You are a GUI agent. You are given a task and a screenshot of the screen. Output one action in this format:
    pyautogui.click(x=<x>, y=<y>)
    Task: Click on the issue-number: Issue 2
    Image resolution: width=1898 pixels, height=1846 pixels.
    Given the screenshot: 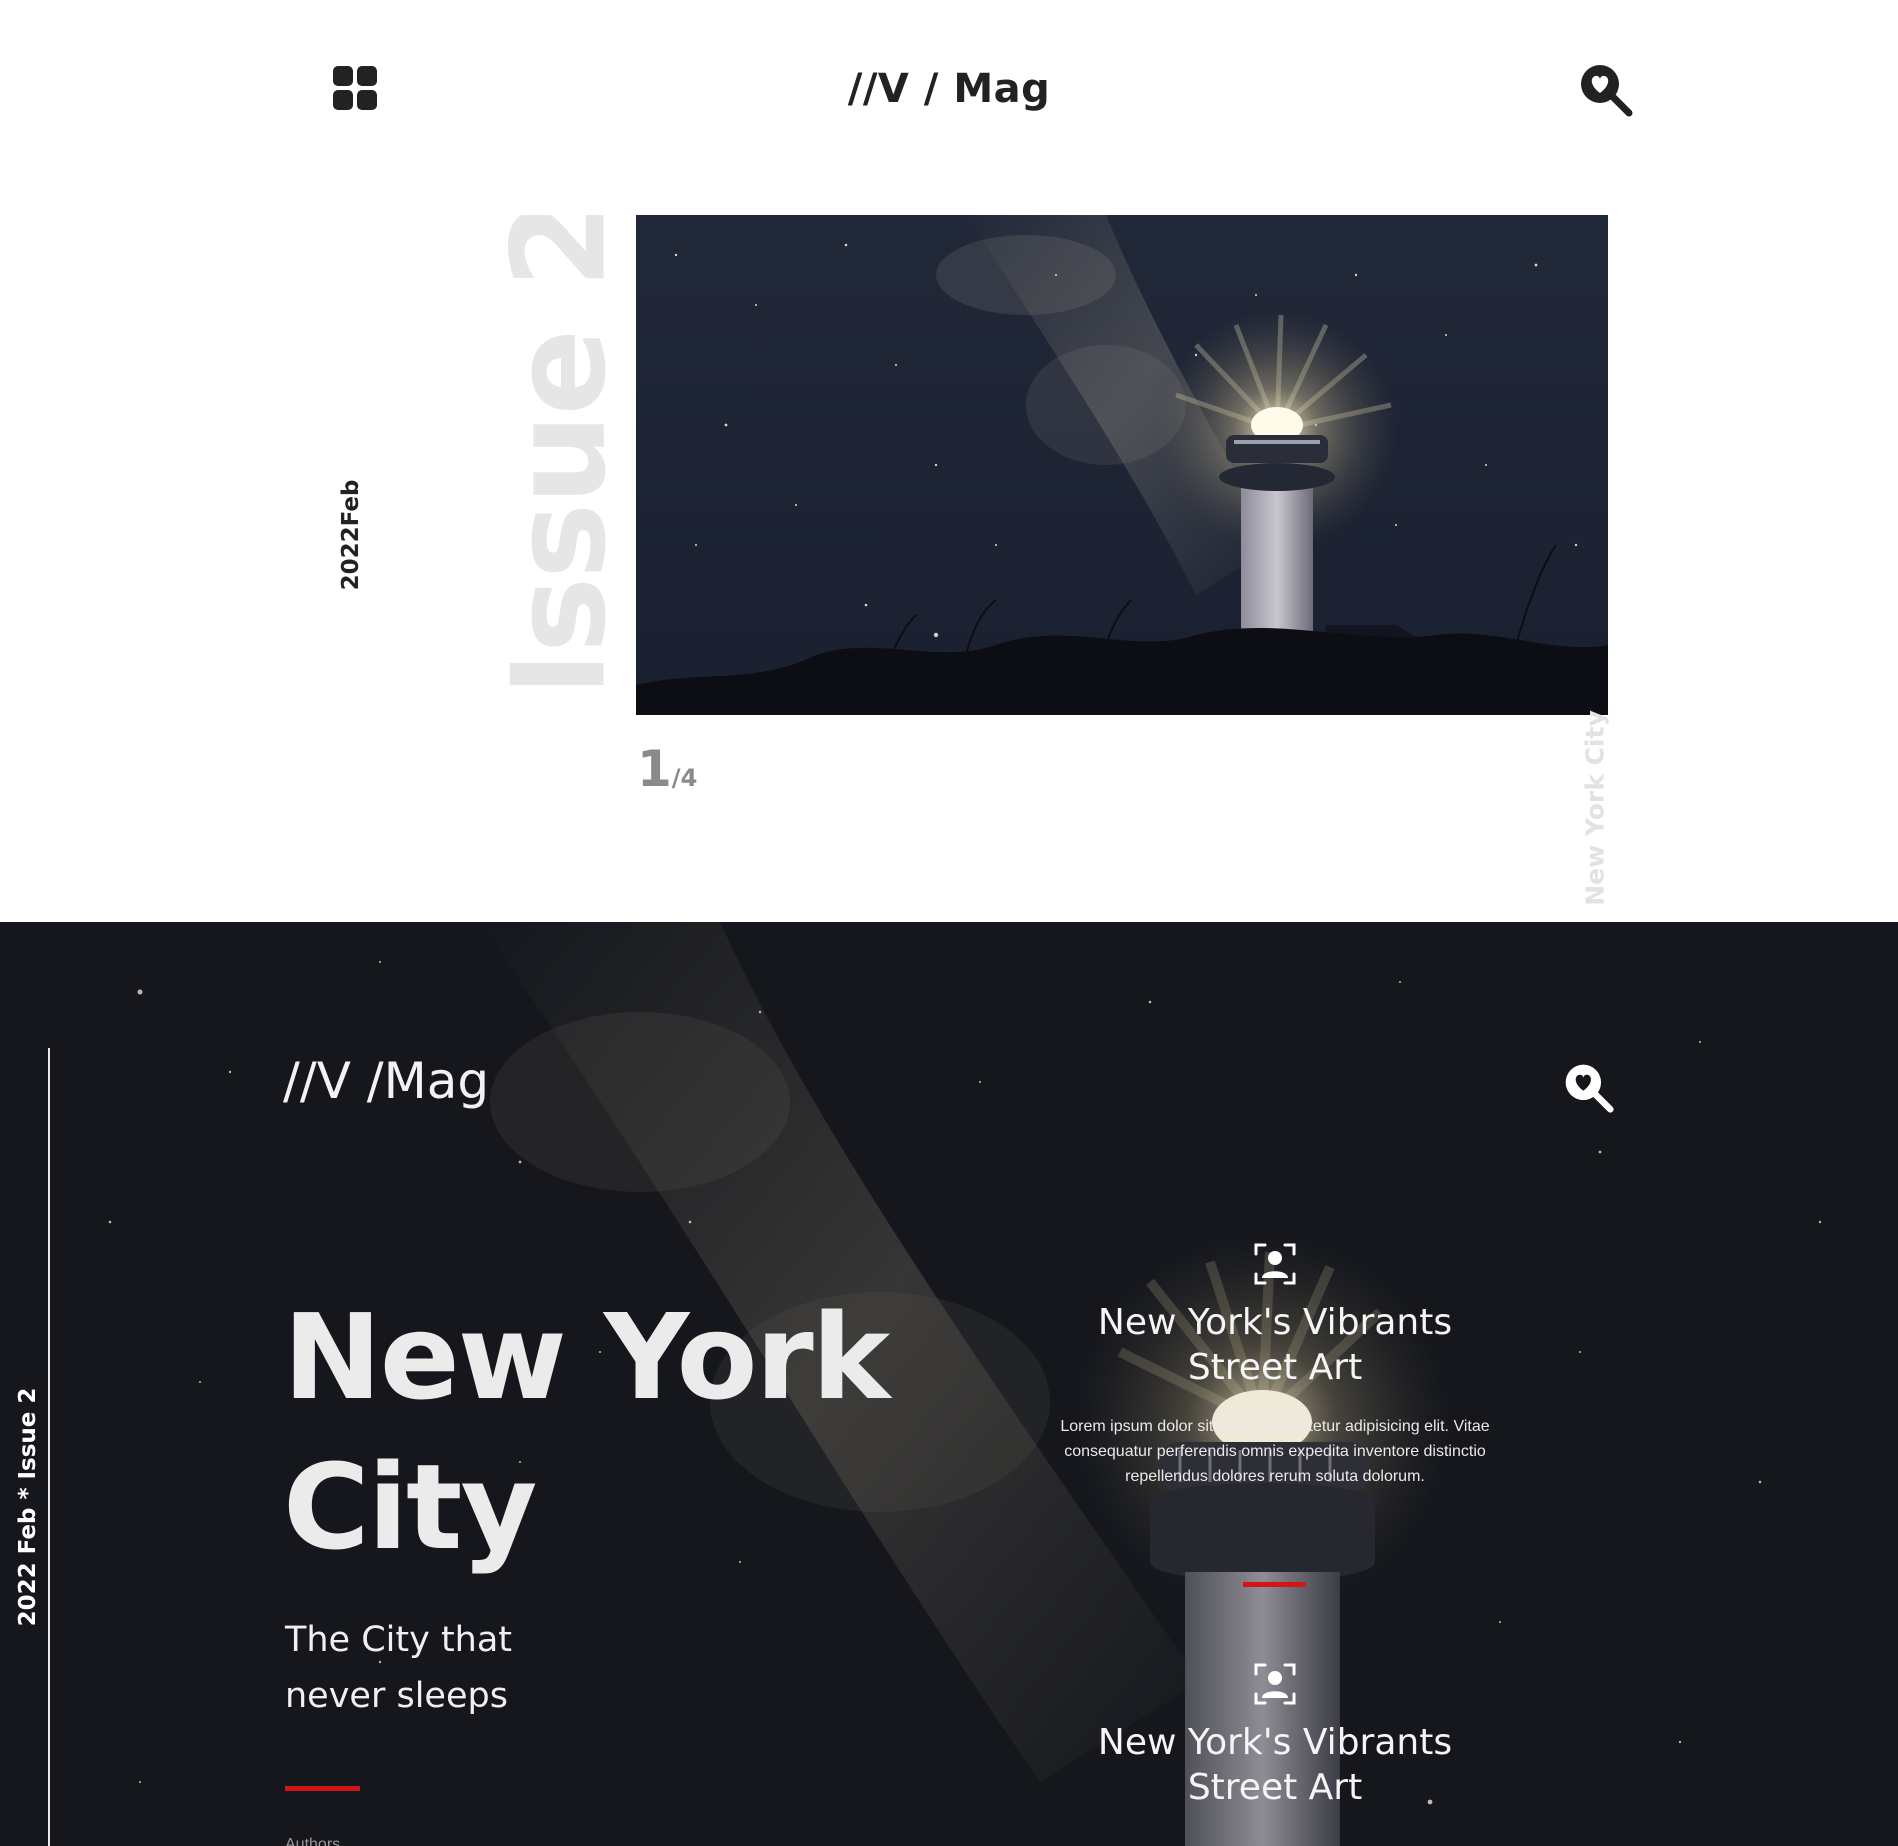 What is the action you would take?
    pyautogui.click(x=560, y=450)
    